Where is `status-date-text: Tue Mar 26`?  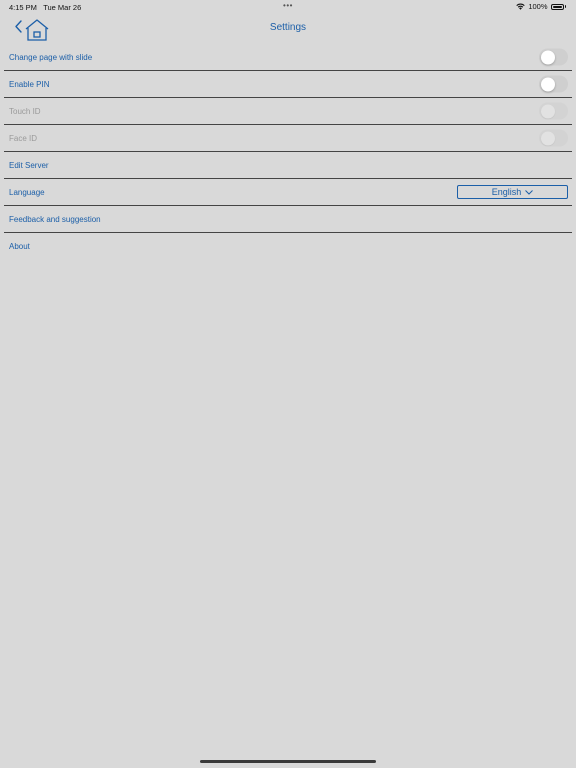 status-date-text: Tue Mar 26 is located at coordinates (62, 7).